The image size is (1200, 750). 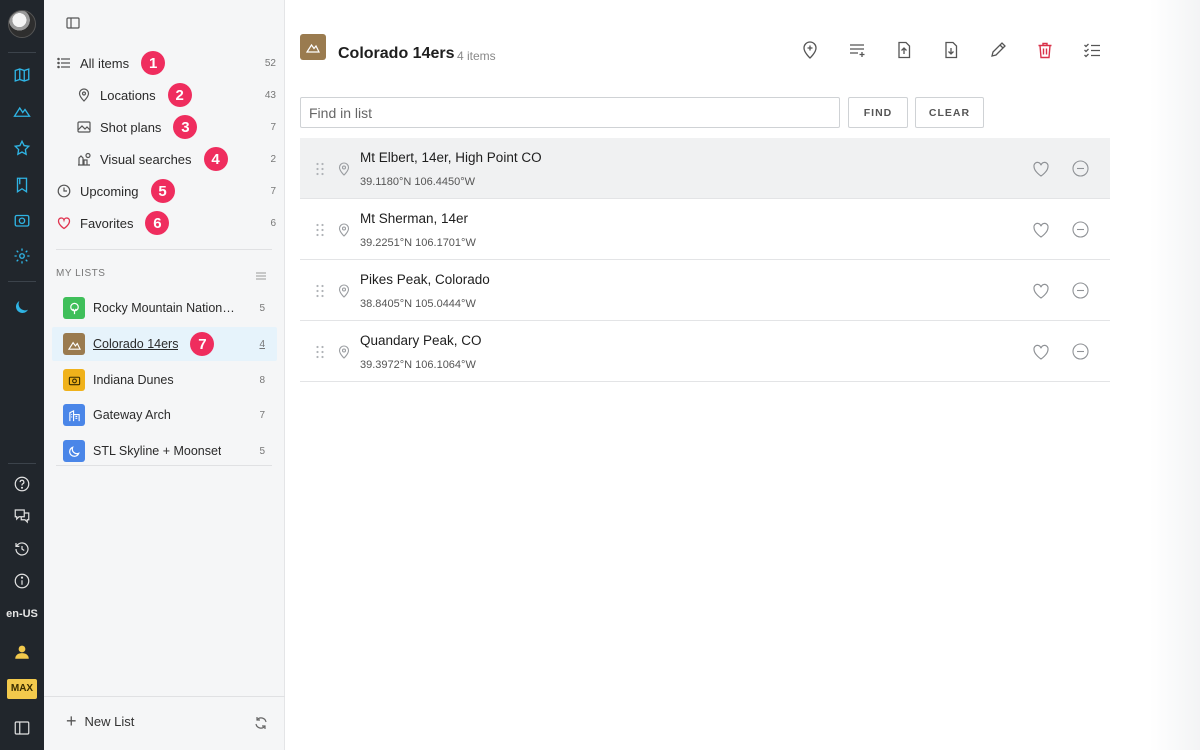 I want to click on user-avatar, so click(x=22, y=24).